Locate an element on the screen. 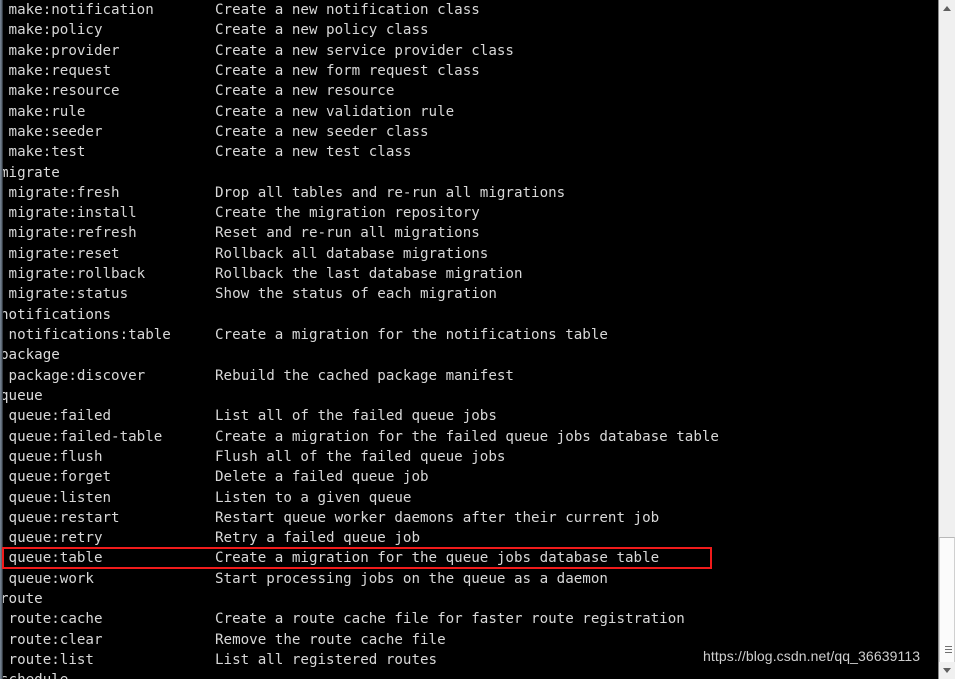  command-name: route is located at coordinates (21, 599).